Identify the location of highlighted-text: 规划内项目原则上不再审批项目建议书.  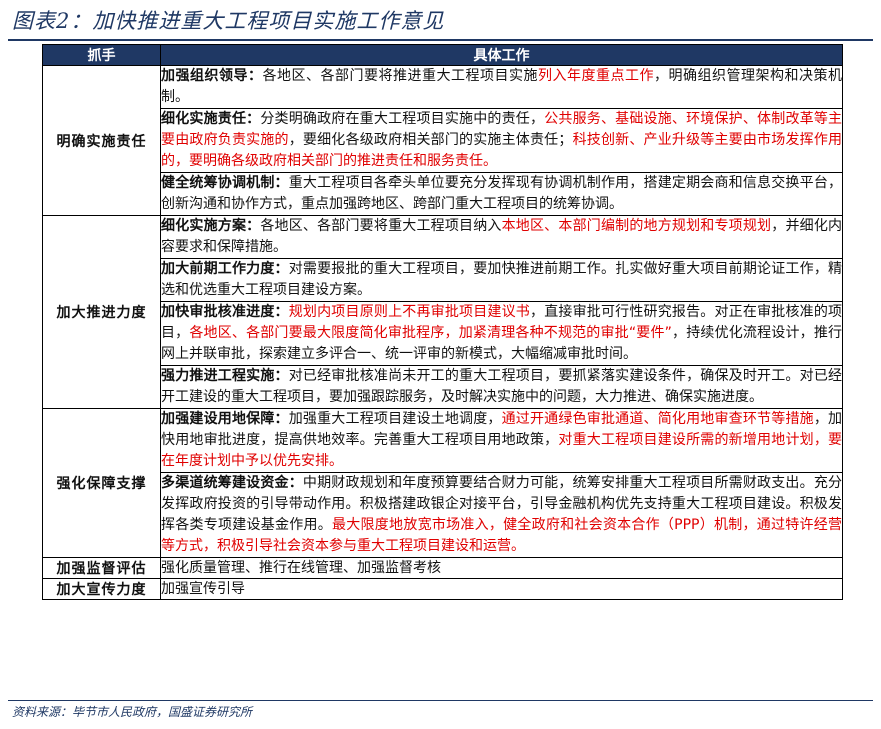
(409, 312).